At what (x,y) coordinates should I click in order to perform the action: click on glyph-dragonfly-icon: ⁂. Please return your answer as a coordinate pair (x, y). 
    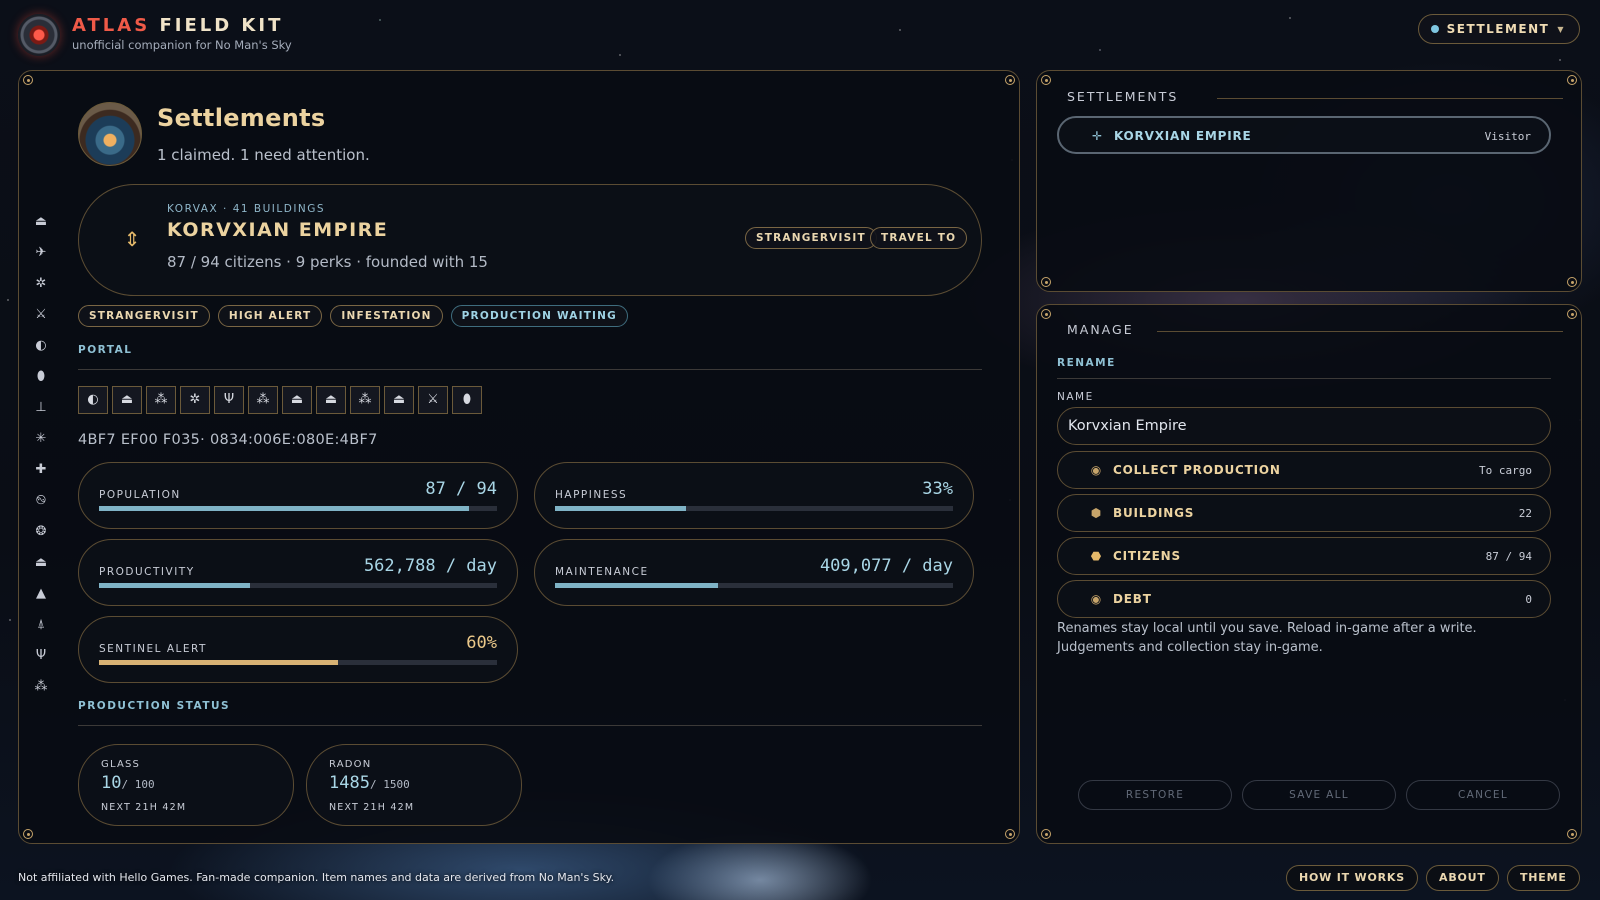
    Looking at the image, I should click on (365, 400).